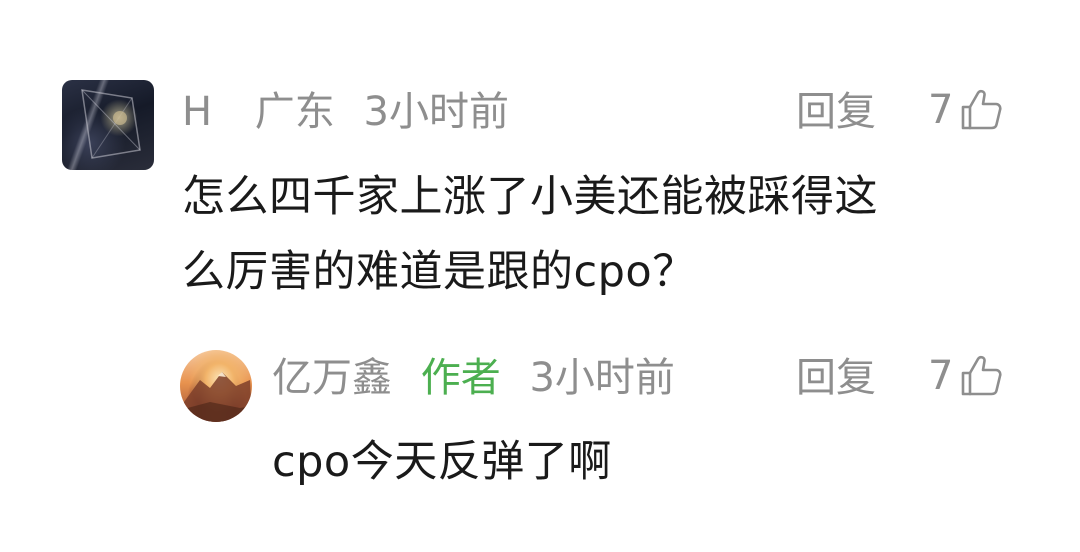 The width and height of the screenshot is (1080, 552). What do you see at coordinates (941, 376) in the screenshot?
I see `reply-like-count: 7` at bounding box center [941, 376].